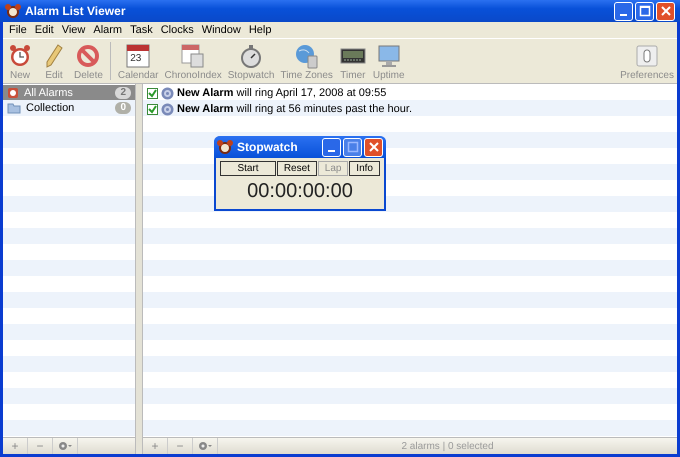 This screenshot has width=680, height=457. Describe the element at coordinates (20, 60) in the screenshot. I see `toolbar-button: New` at that location.